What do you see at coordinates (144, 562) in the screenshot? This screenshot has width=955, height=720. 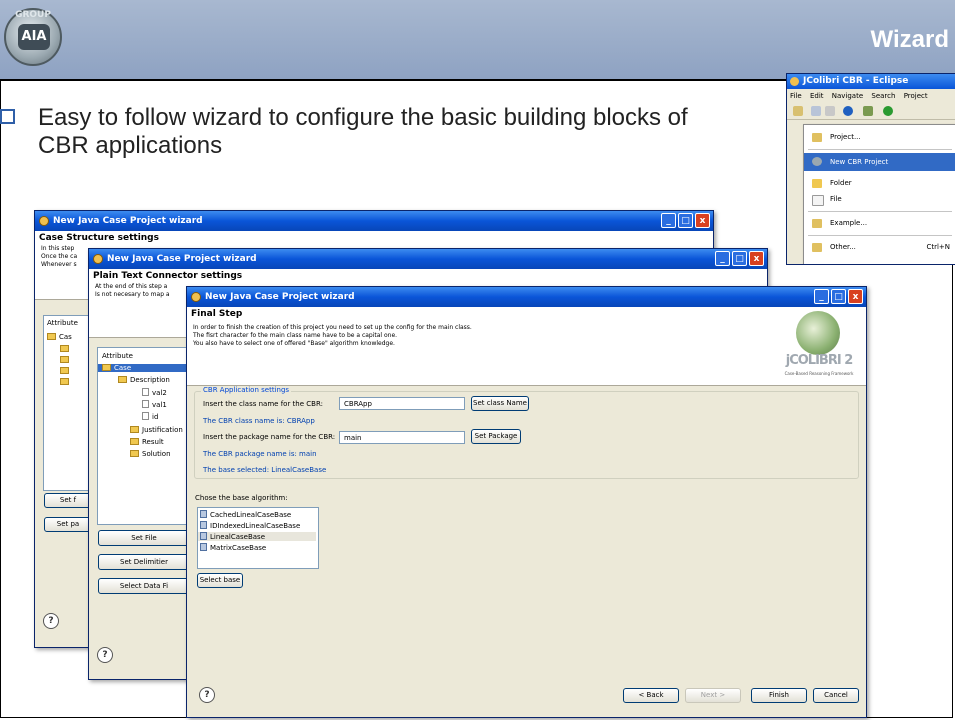 I see `set-delimiter-button: Set Delimitier` at bounding box center [144, 562].